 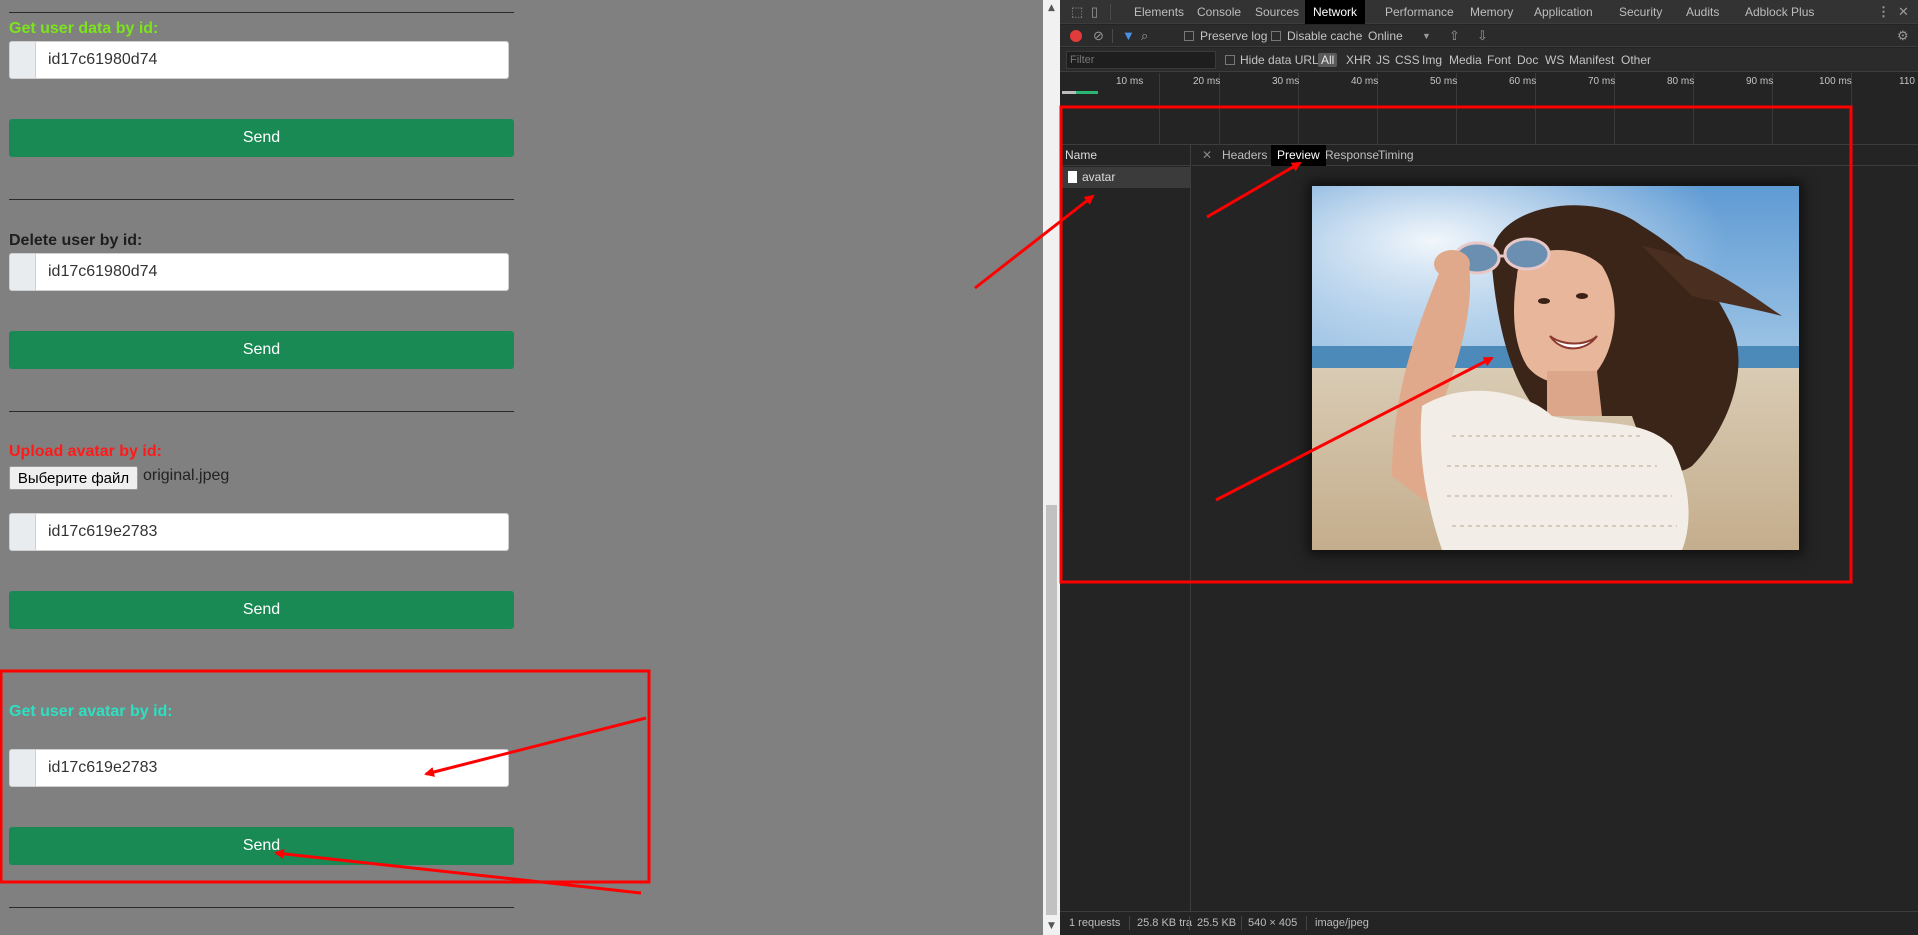 What do you see at coordinates (1141, 60) in the screenshot?
I see `filter-input: Filter` at bounding box center [1141, 60].